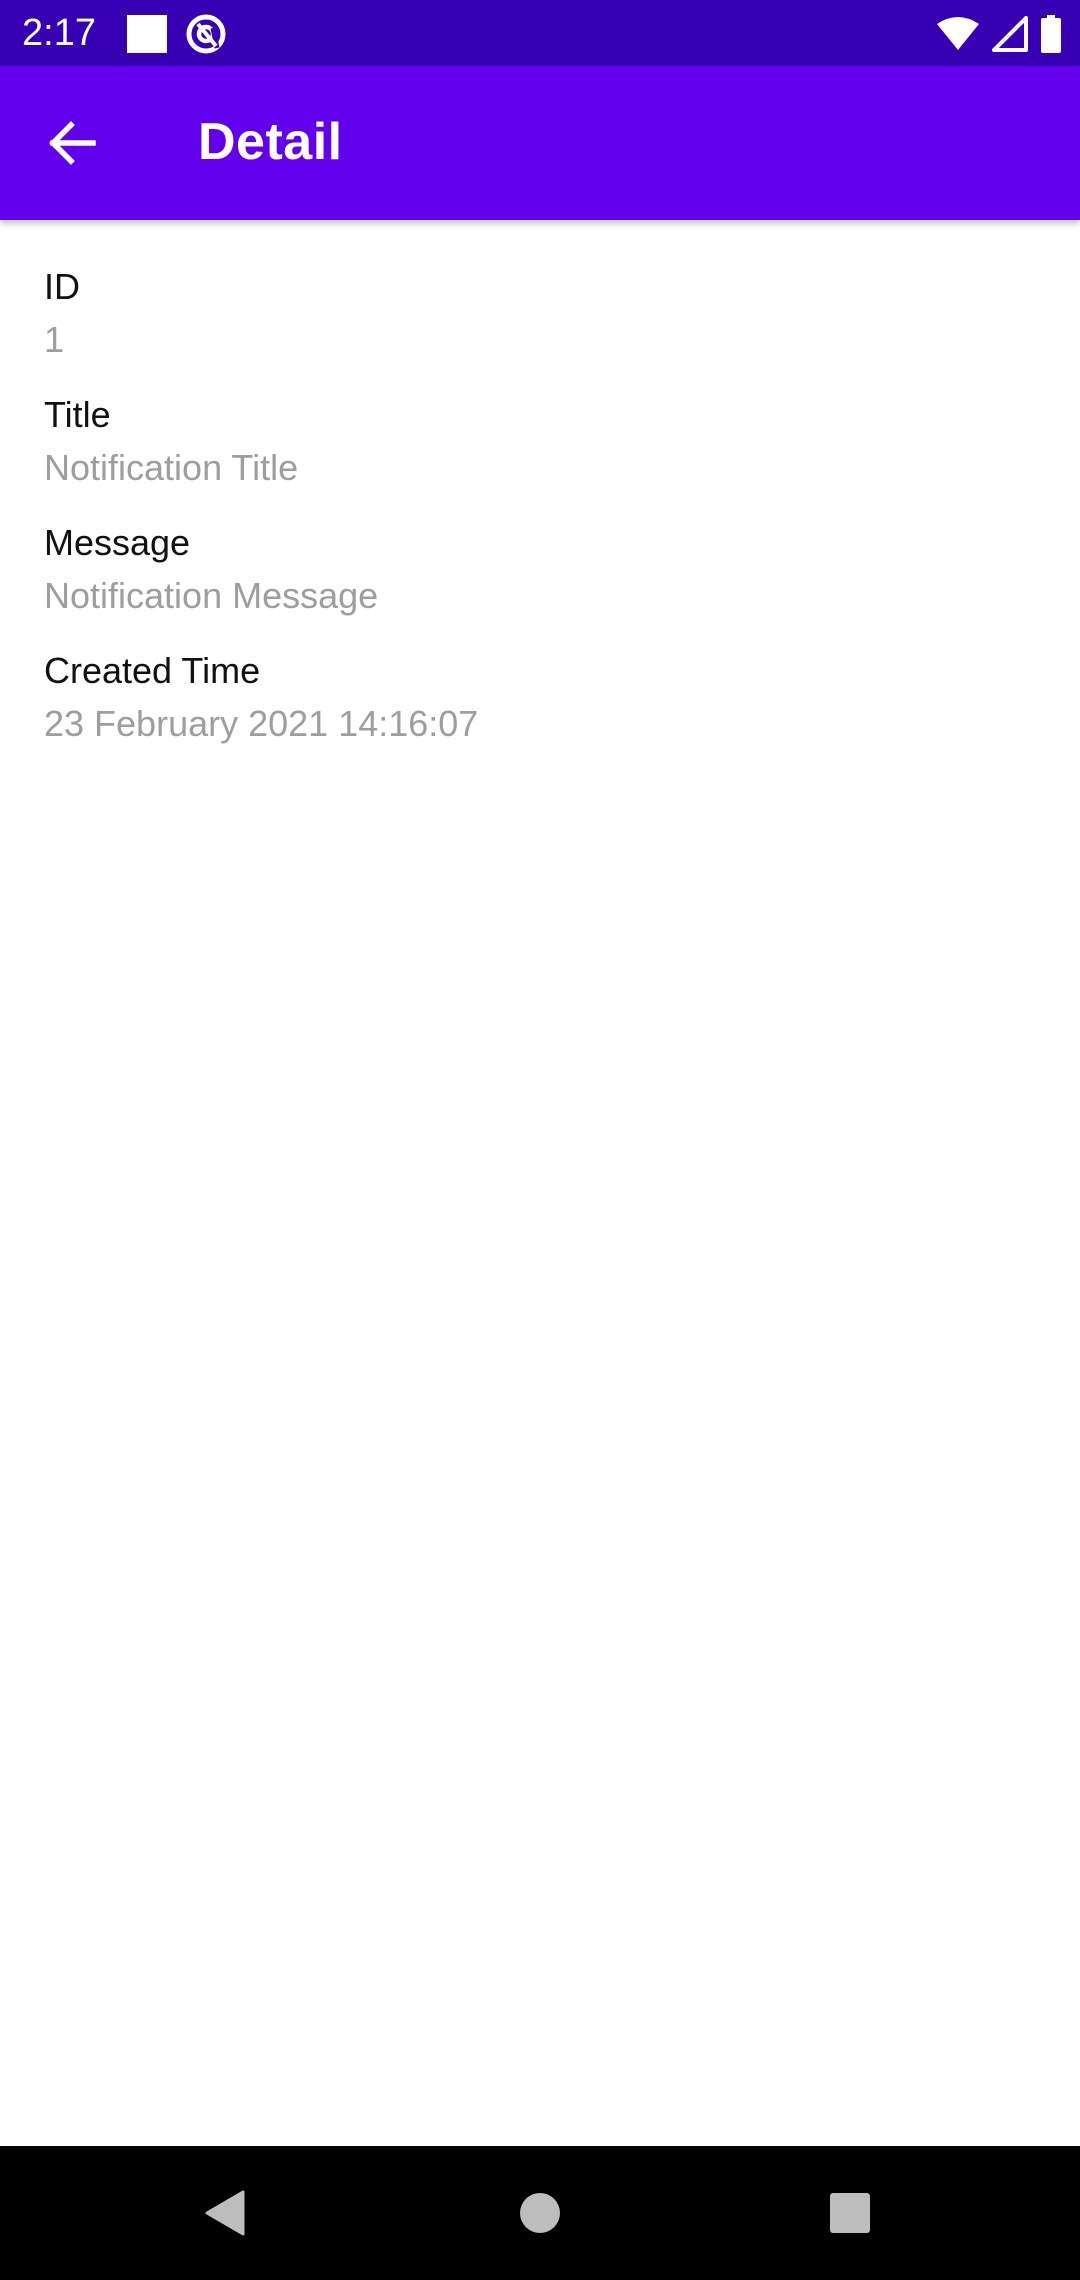  I want to click on app-bar: Detail, so click(540, 143).